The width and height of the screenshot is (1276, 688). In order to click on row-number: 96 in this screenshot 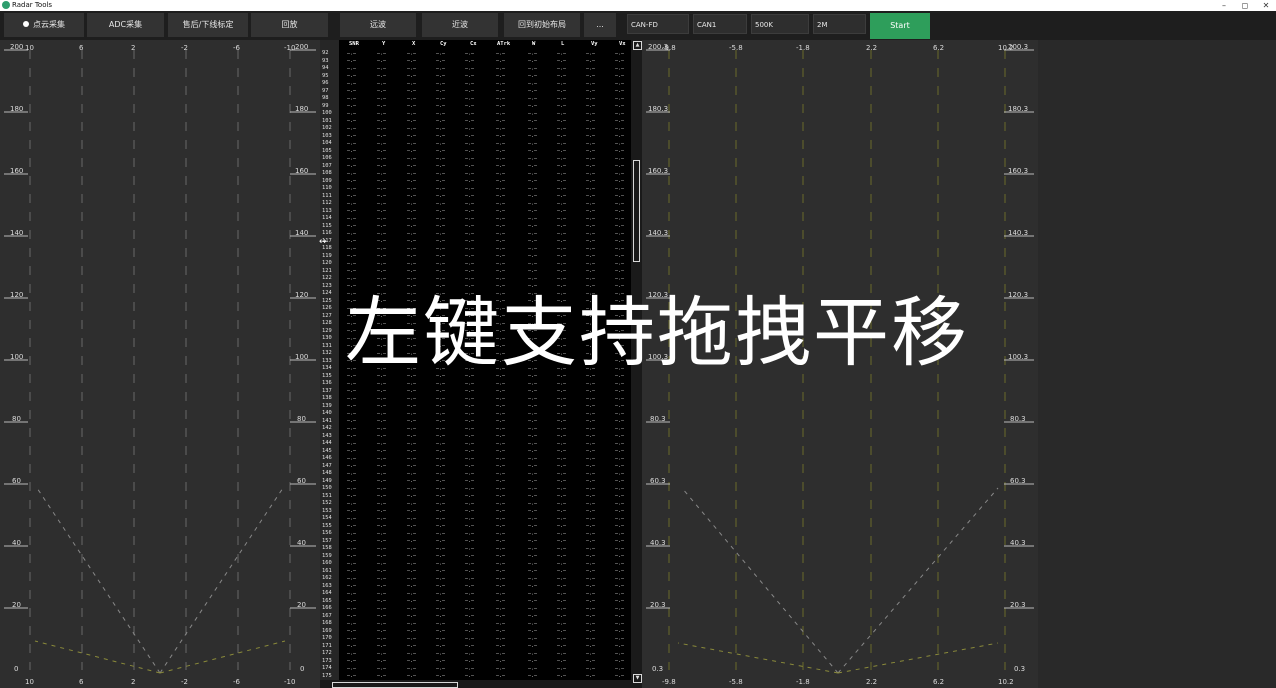, I will do `click(325, 83)`.